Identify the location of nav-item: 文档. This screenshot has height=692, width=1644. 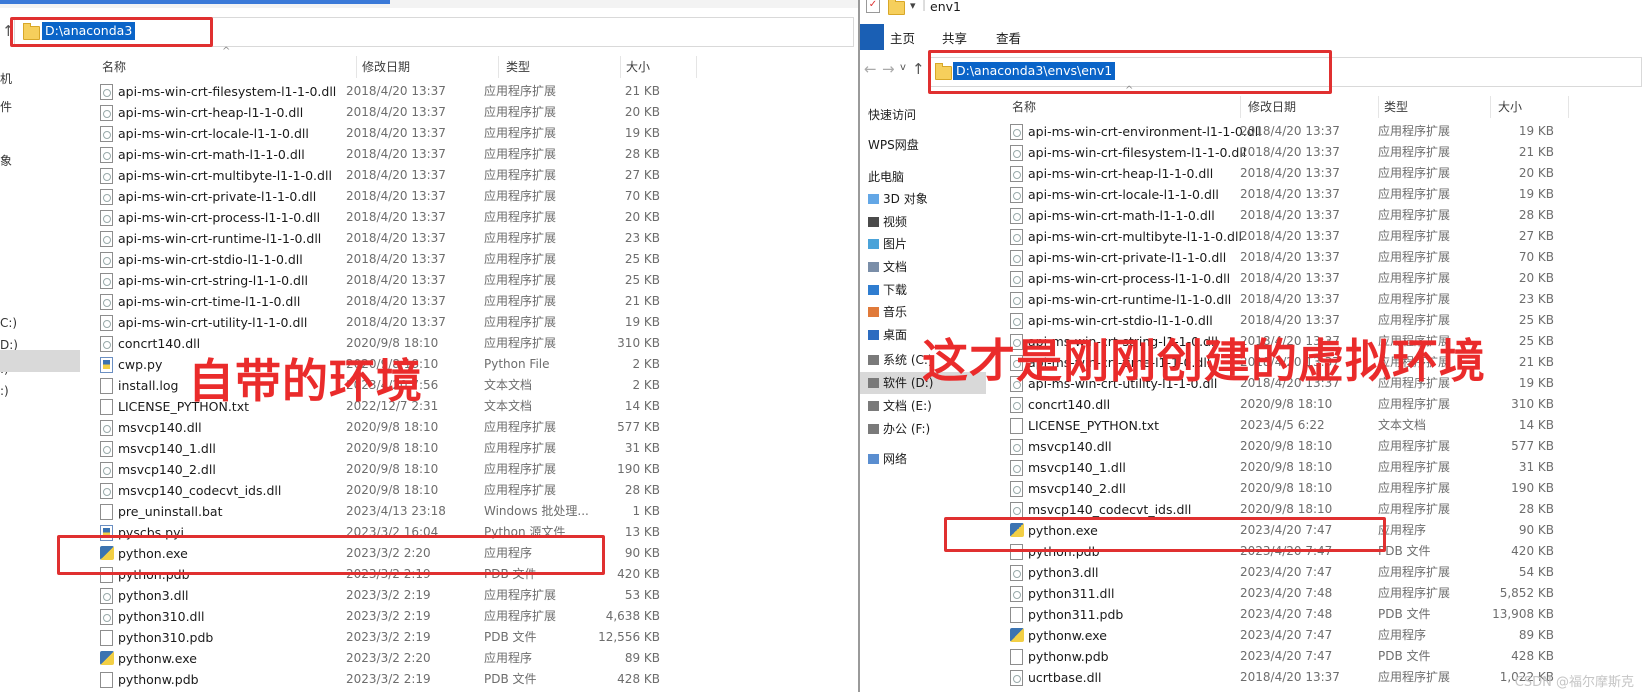
(887, 267).